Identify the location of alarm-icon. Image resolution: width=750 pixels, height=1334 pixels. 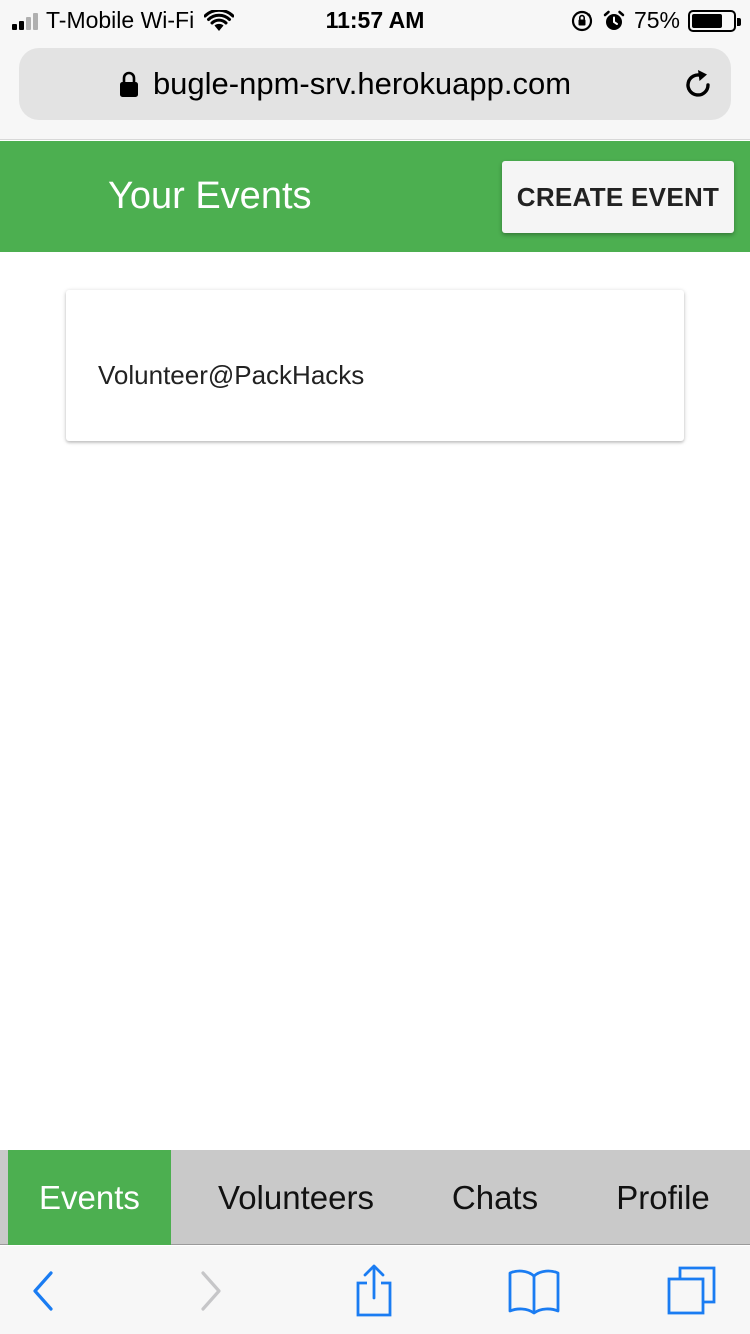
(614, 20).